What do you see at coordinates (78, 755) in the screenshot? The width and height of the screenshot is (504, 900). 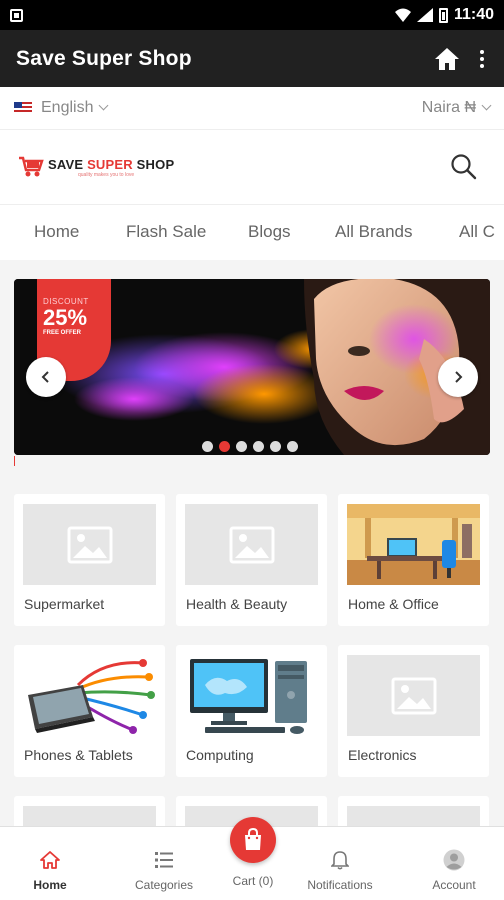 I see `category-label: Phones & Tablets` at bounding box center [78, 755].